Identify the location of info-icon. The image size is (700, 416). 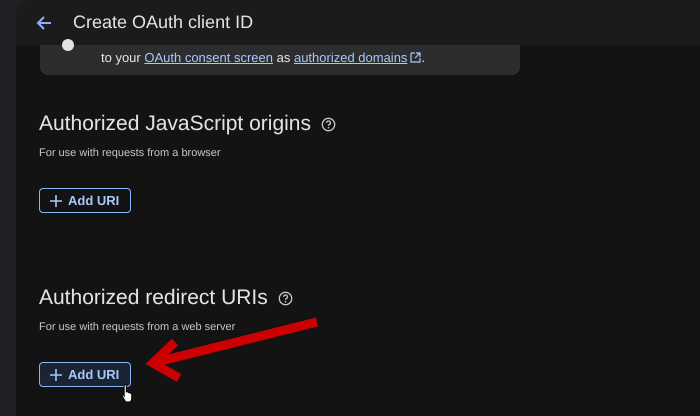
(68, 45).